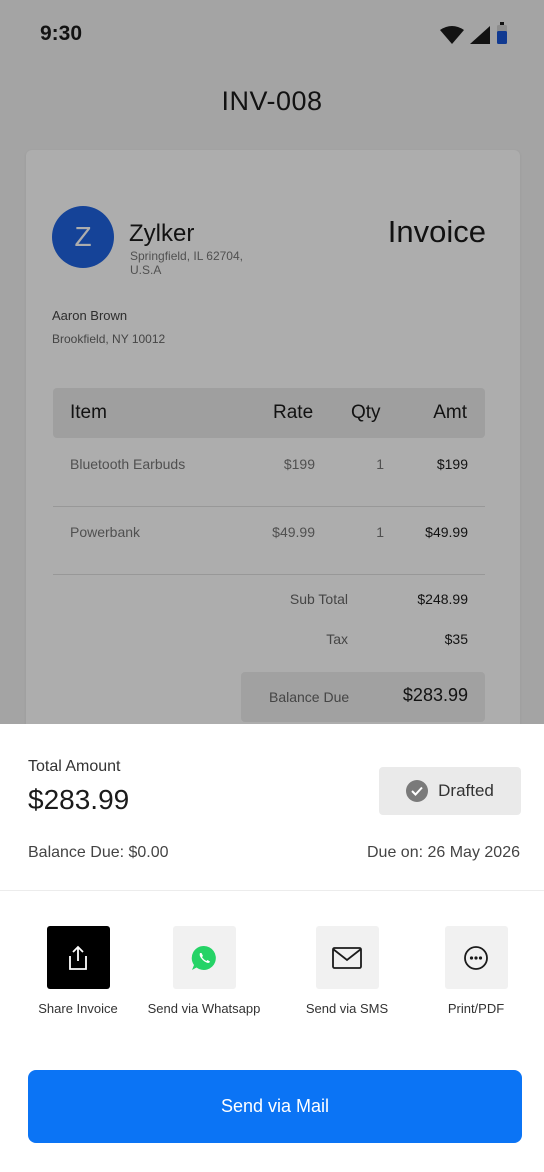  I want to click on status-badge: Drafted, so click(450, 791).